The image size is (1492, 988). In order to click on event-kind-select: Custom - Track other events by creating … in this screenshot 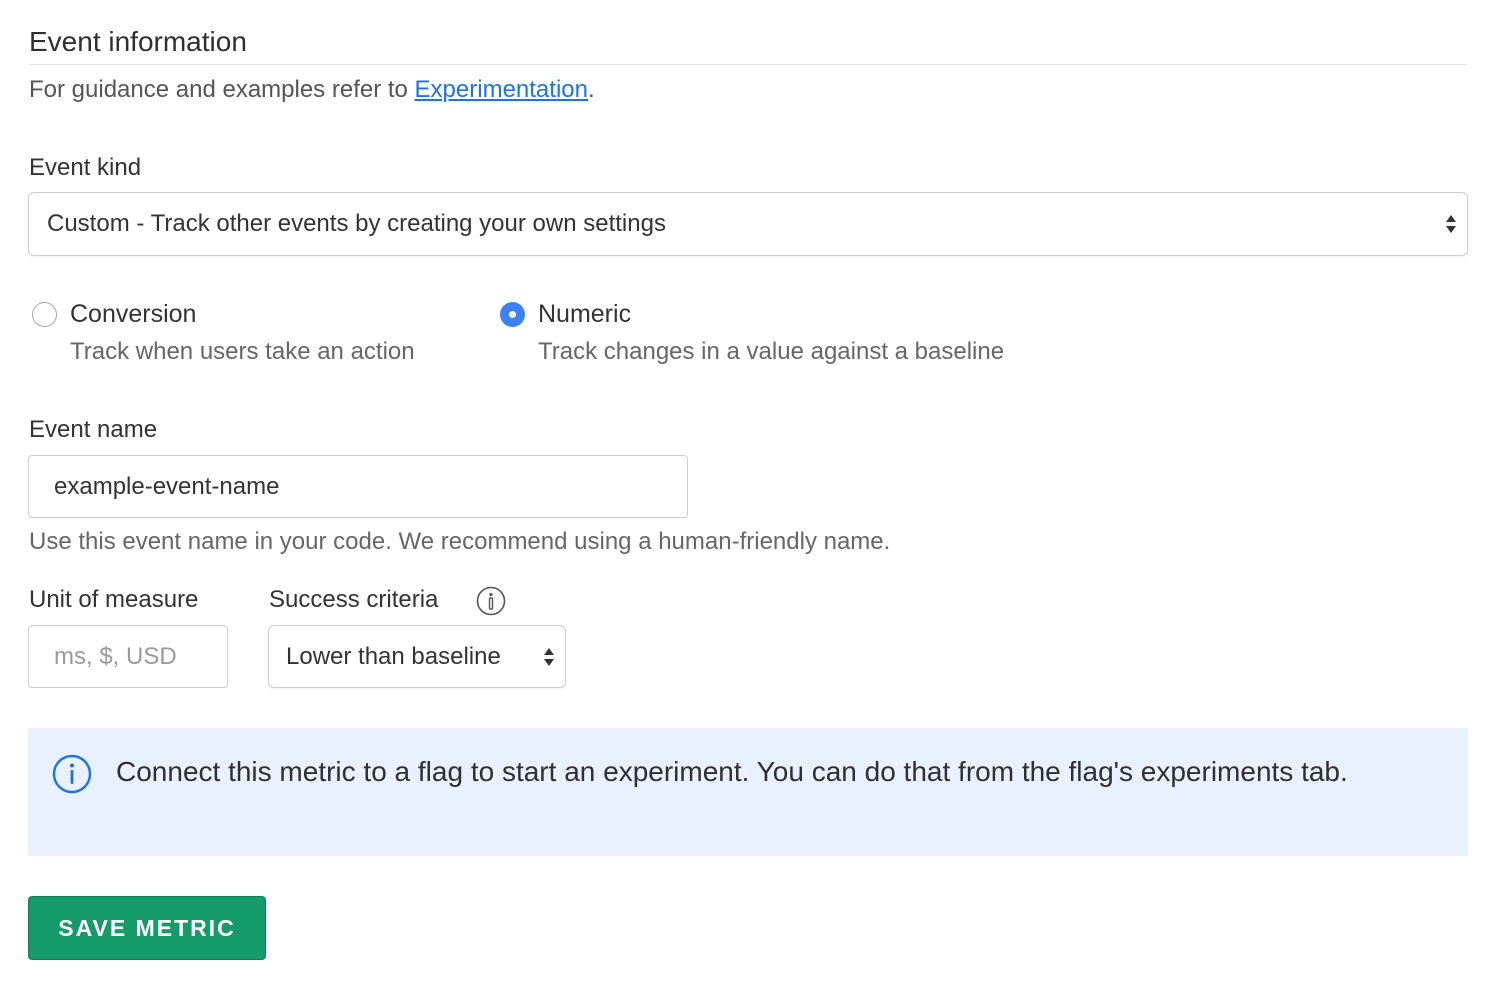, I will do `click(748, 224)`.